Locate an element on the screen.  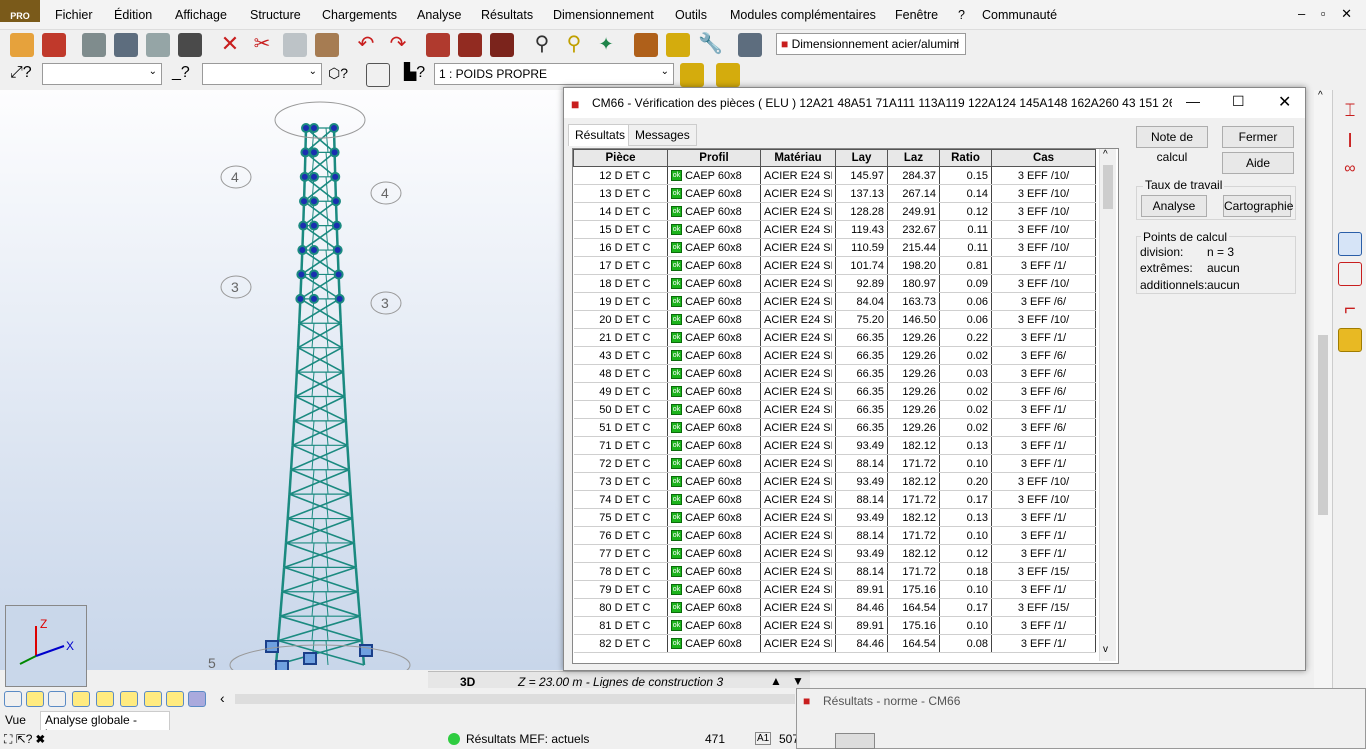
close-icon: ✕ is located at coordinates (1284, 102).